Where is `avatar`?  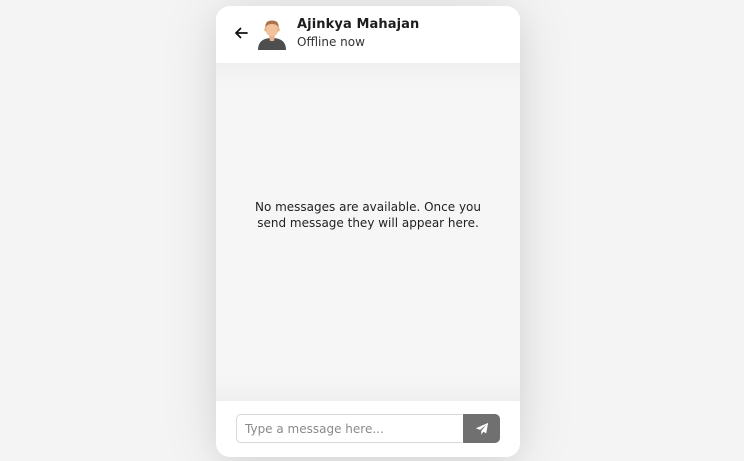 avatar is located at coordinates (272, 35).